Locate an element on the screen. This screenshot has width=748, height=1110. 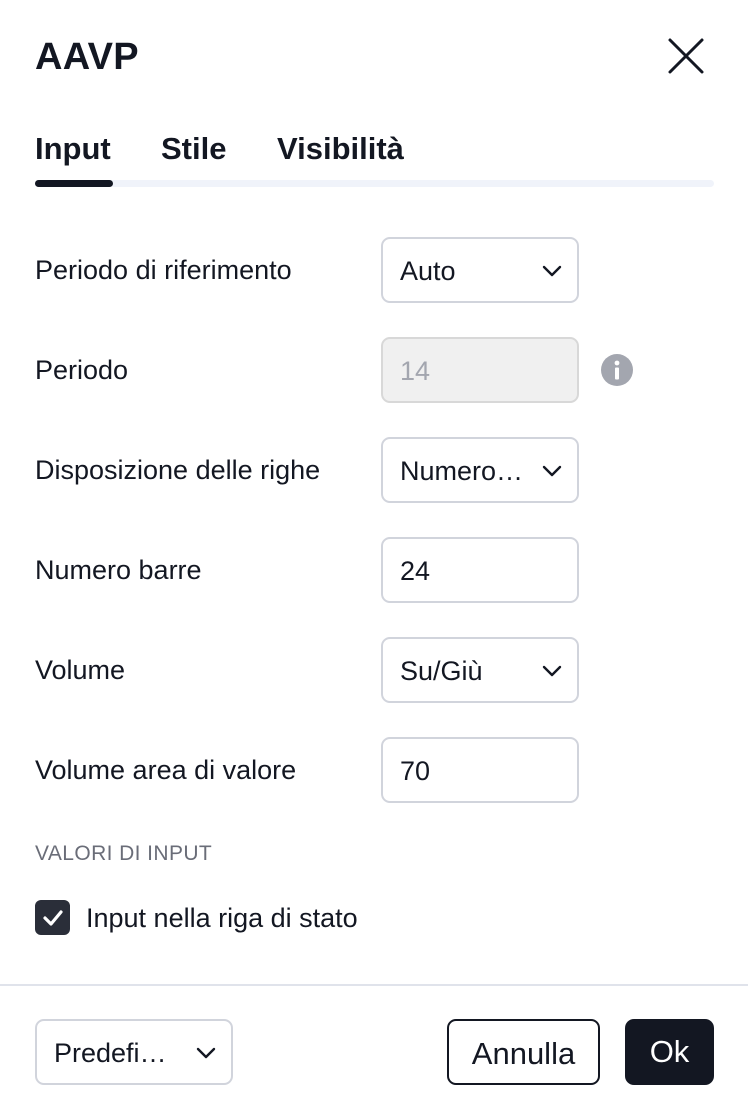
ok-button-label: Ok is located at coordinates (669, 1051).